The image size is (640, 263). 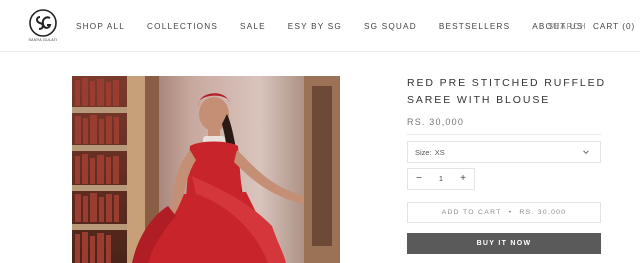 I want to click on size-value: XS, so click(x=439, y=152).